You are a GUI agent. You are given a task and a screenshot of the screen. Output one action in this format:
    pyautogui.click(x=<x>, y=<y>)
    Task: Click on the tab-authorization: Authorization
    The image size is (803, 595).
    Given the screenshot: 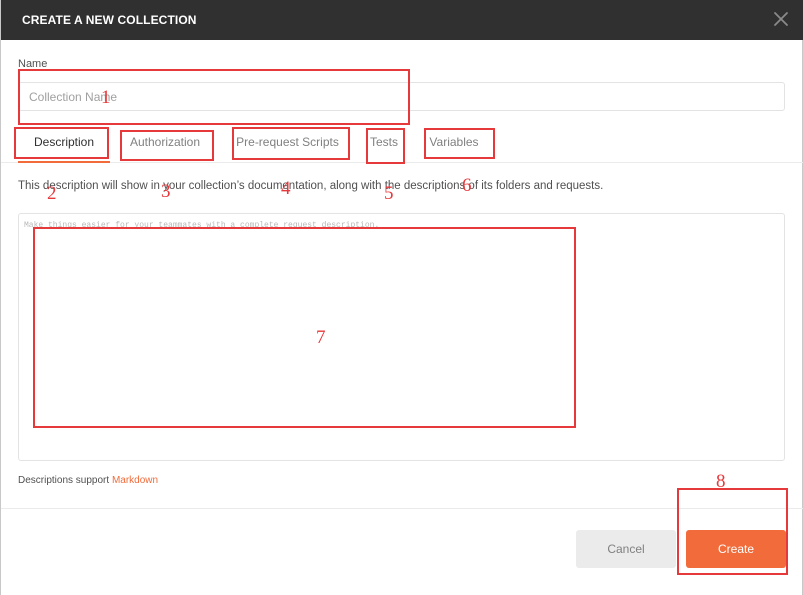 What is the action you would take?
    pyautogui.click(x=165, y=143)
    